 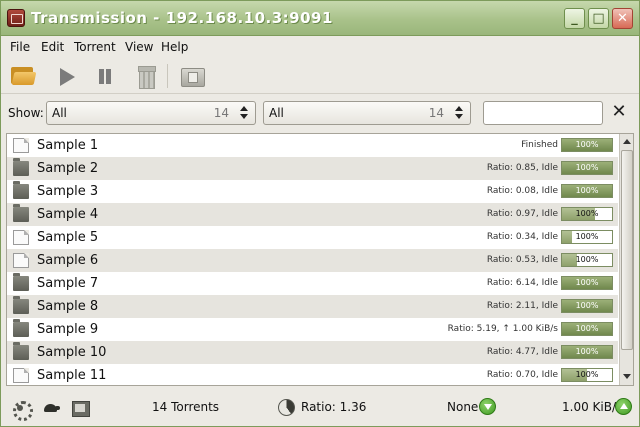 I want to click on title-bar: Transmission - 192.168.10.3:9091 _ □ ✕, so click(x=320, y=18).